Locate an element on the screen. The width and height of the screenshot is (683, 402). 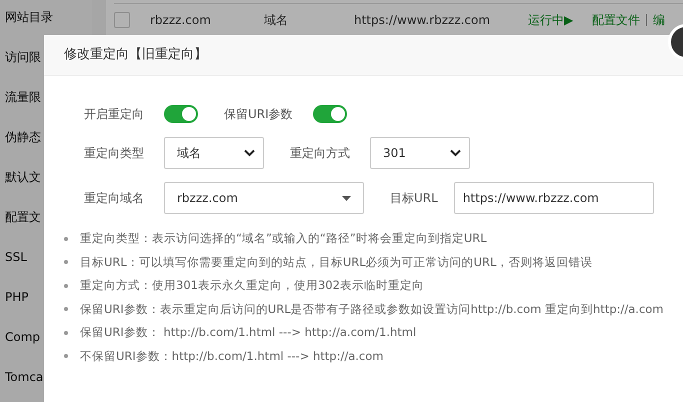
action-link: 编 is located at coordinates (659, 20).